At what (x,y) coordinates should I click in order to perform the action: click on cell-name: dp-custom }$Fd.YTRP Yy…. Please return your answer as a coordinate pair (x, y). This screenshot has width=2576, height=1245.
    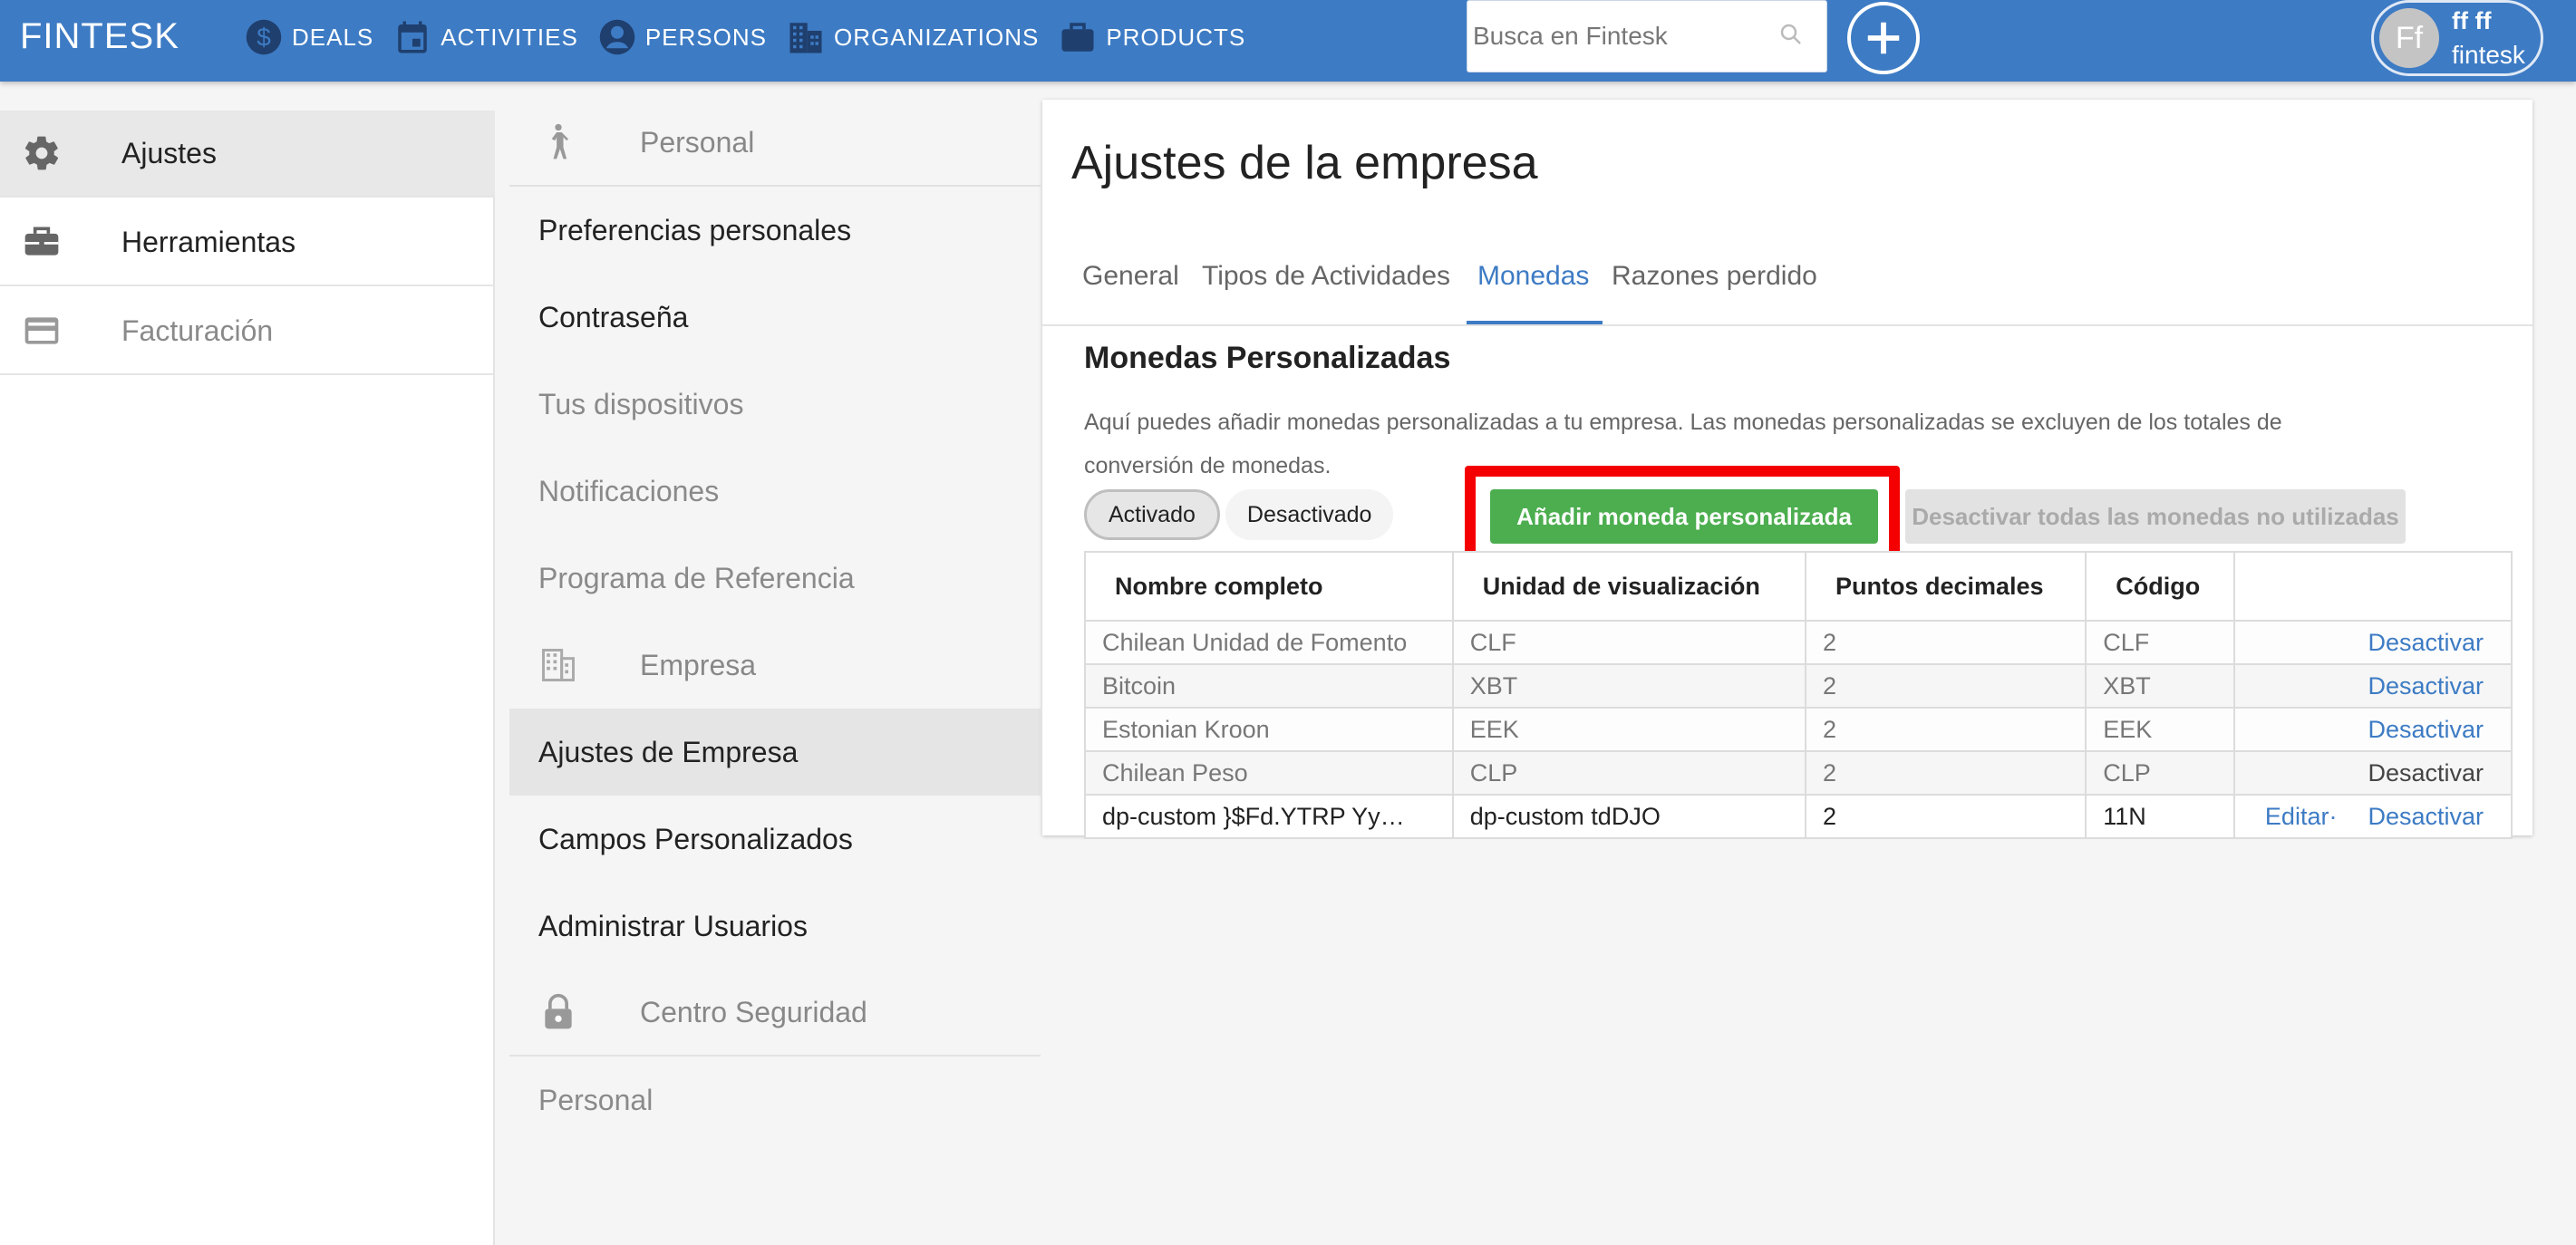
    Looking at the image, I should click on (1269, 816).